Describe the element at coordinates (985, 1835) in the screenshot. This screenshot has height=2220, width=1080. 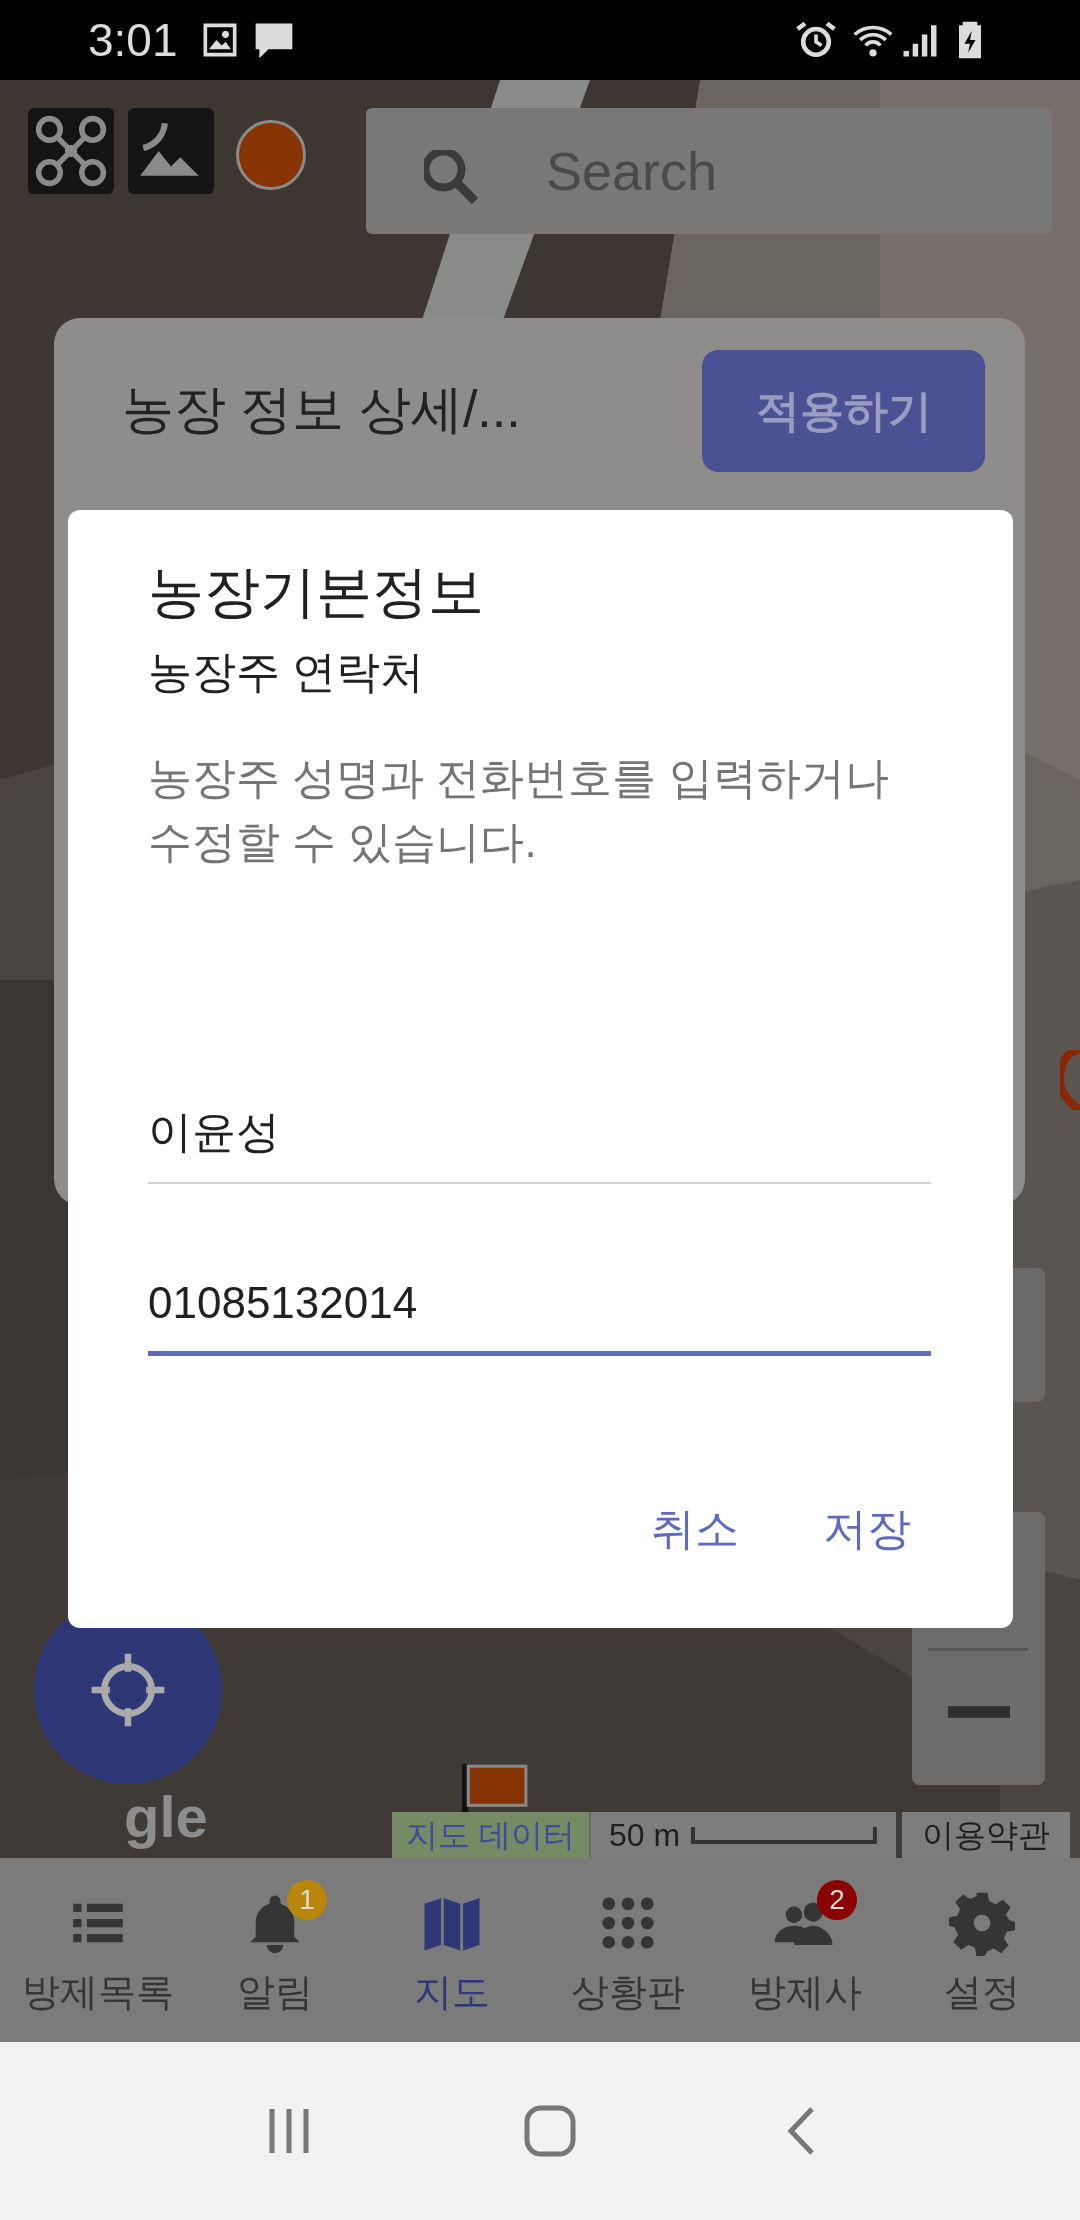
I see `terms-link: 이용약관` at that location.